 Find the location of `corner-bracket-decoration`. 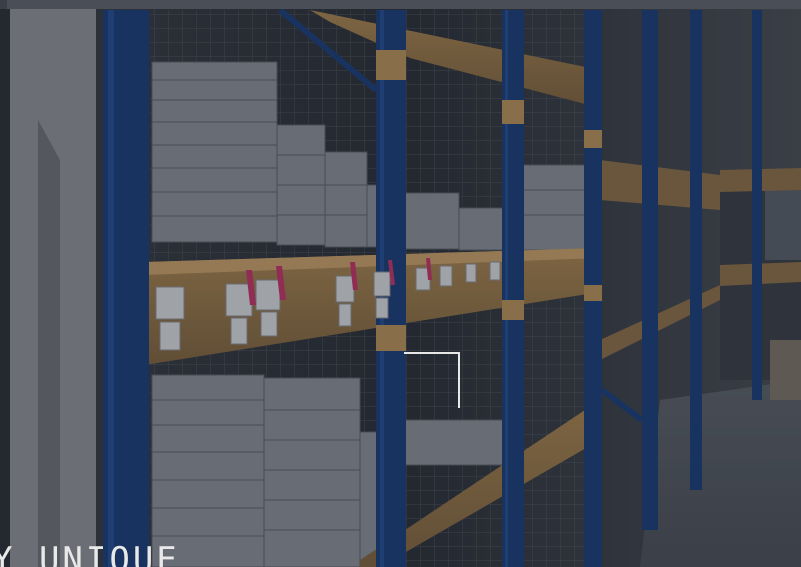

corner-bracket-decoration is located at coordinates (432, 380).